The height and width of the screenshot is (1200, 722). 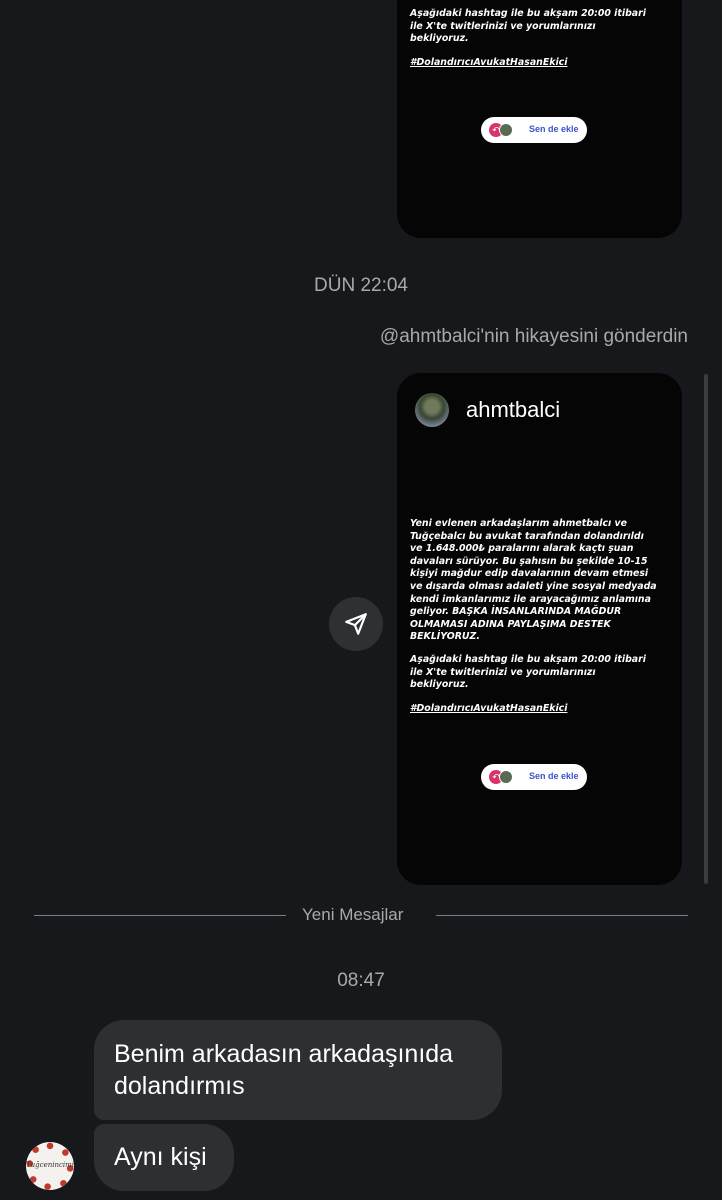 I want to click on timestamp: 08:47, so click(x=361, y=980).